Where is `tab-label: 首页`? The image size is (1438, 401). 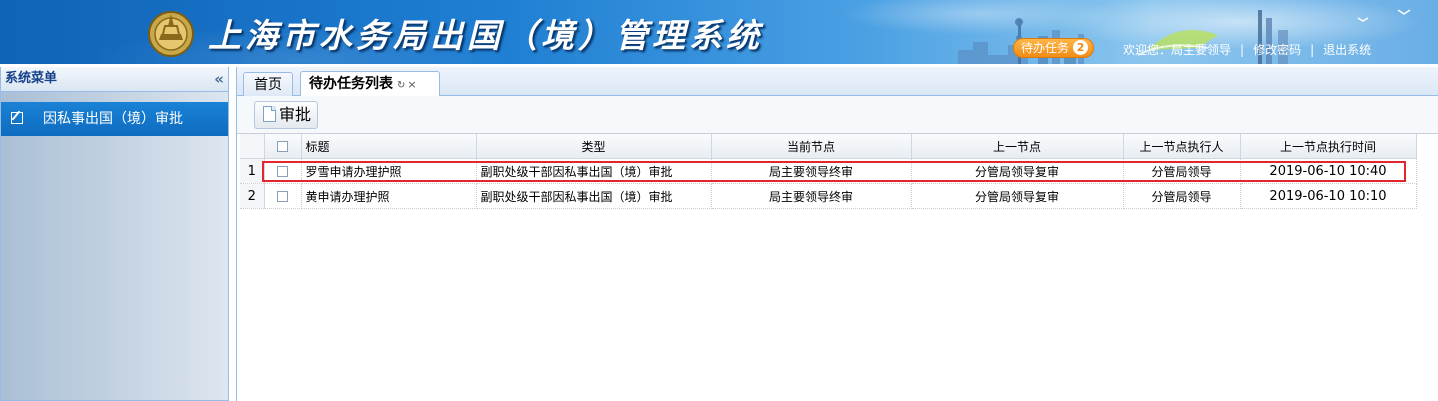 tab-label: 首页 is located at coordinates (268, 85).